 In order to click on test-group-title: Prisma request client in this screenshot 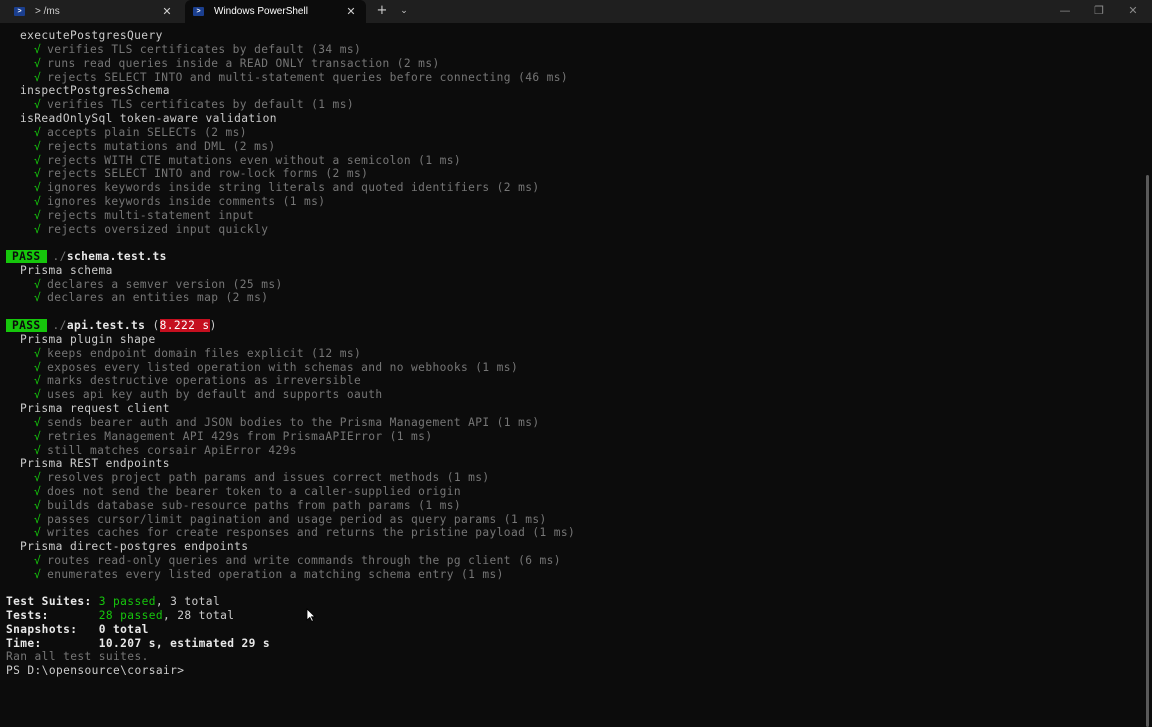, I will do `click(95, 408)`.